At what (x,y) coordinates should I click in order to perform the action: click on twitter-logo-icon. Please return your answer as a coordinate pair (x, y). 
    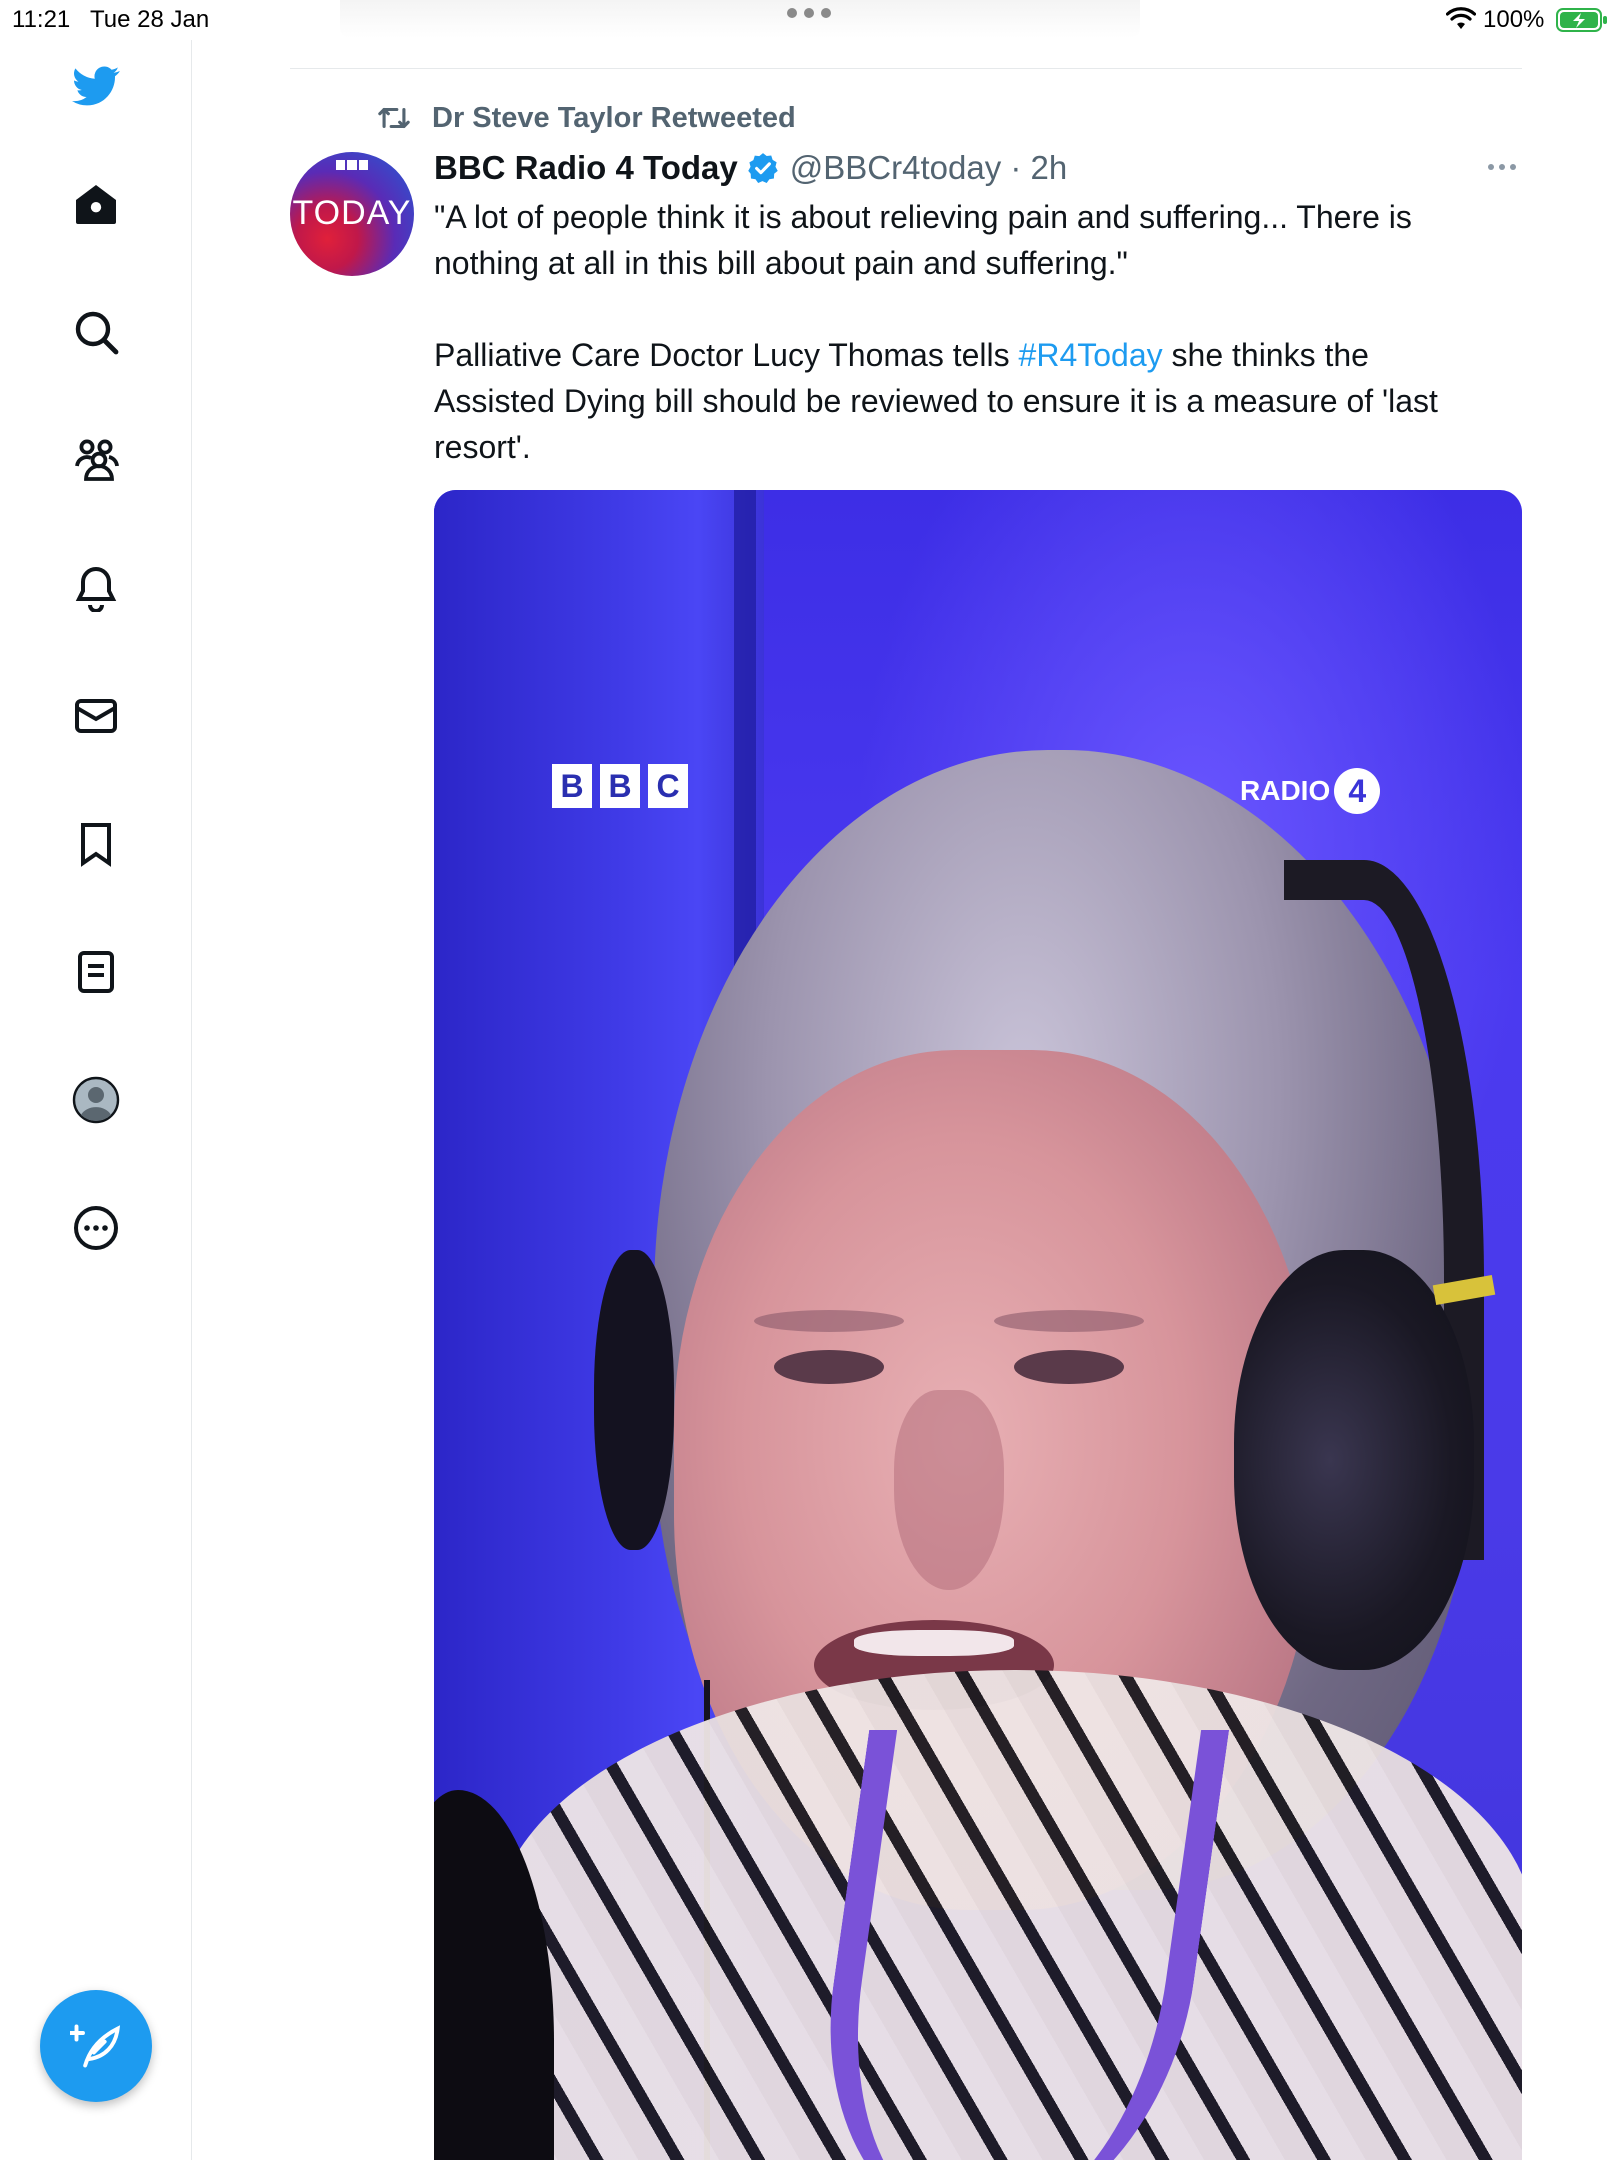
    Looking at the image, I should click on (96, 86).